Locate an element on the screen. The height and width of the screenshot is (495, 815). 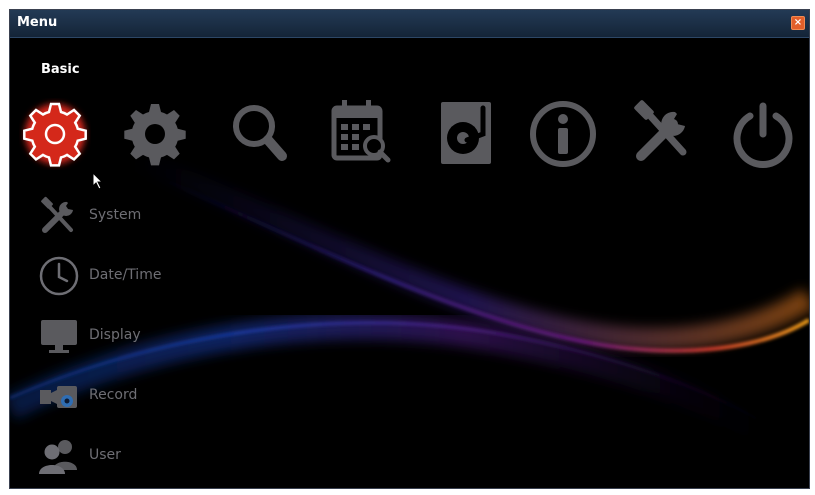
top-icon-schedule is located at coordinates (362, 134).